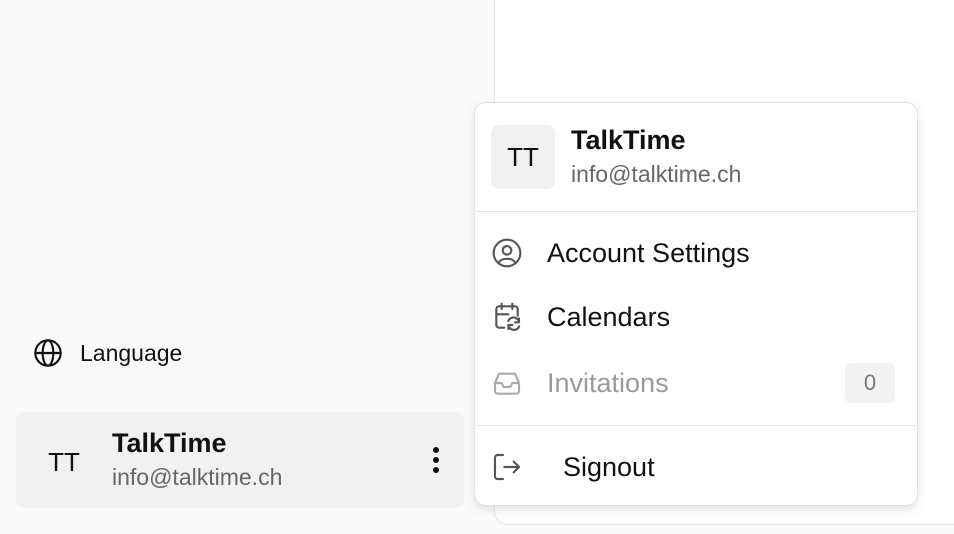 Image resolution: width=954 pixels, height=534 pixels. I want to click on user-email: info@talktime.ch, so click(197, 477).